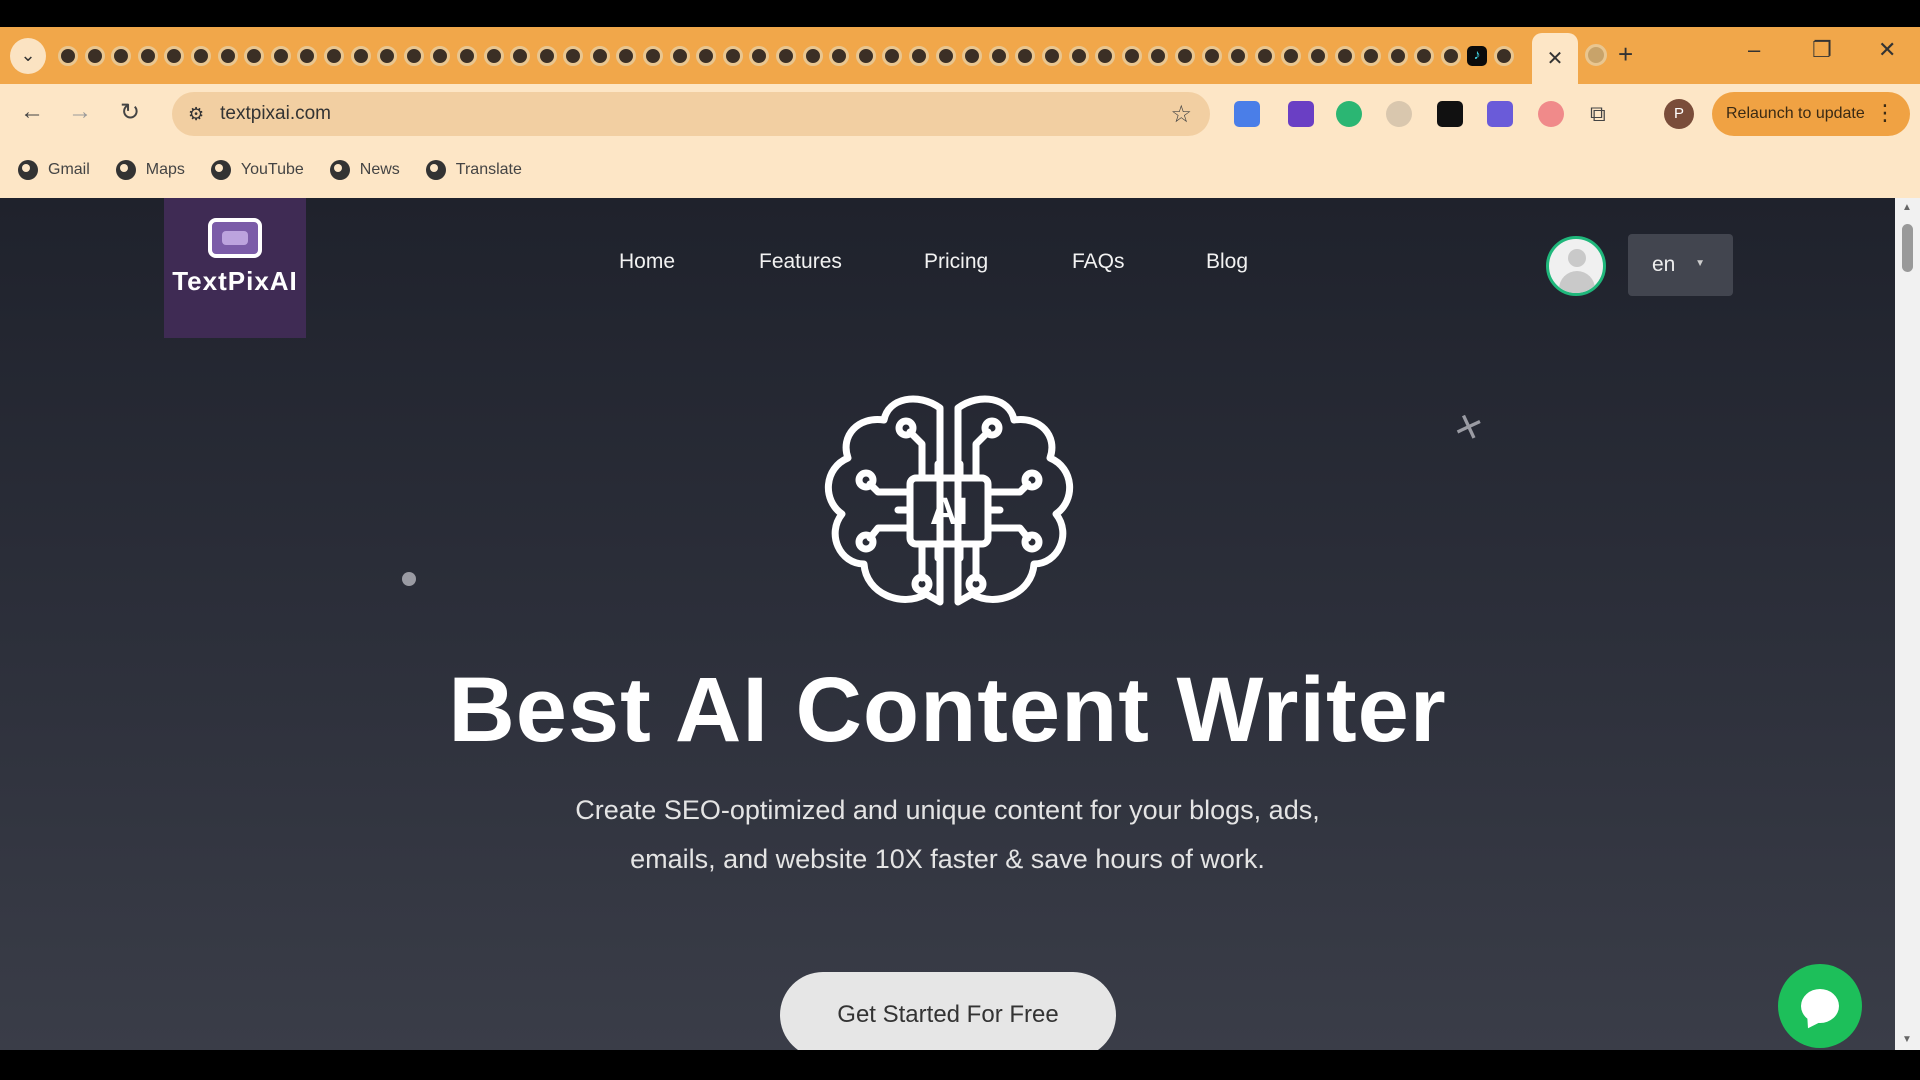  Describe the element at coordinates (235, 268) in the screenshot. I see `site-logo: TextPixAI` at that location.